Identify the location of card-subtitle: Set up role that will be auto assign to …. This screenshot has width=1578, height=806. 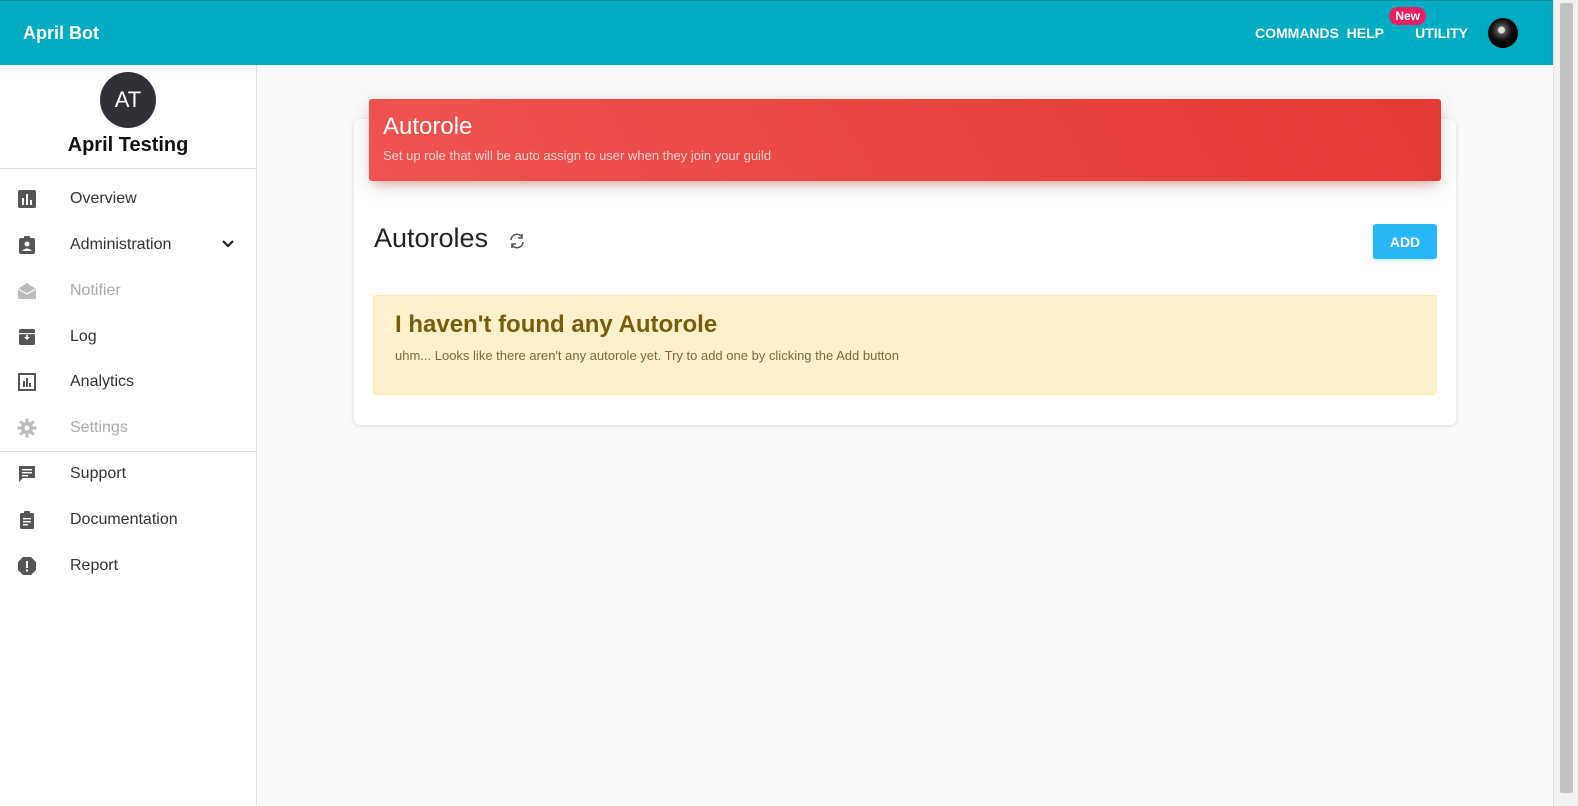
(577, 155).